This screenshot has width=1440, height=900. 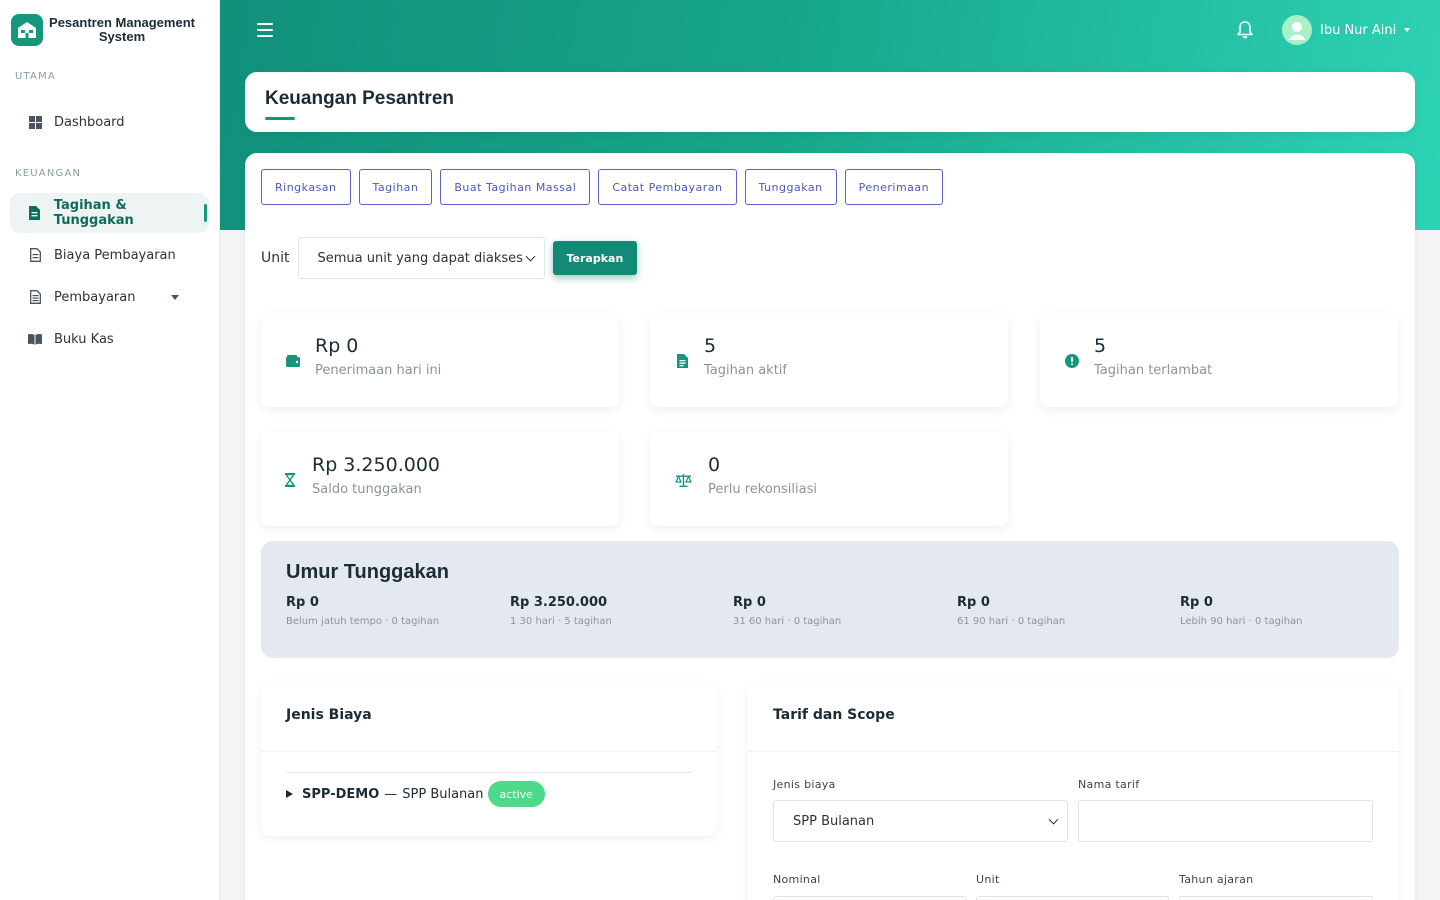 I want to click on unit-label: Unit, so click(x=988, y=879).